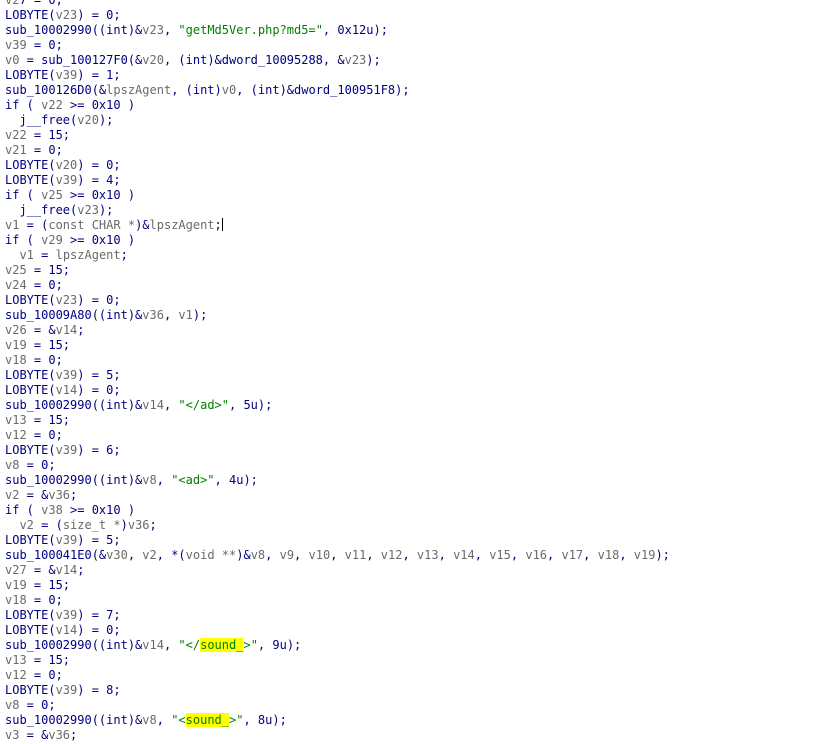 This screenshot has width=828, height=744. I want to click on code-text: sub_10002990((int)&, so click(74, 644).